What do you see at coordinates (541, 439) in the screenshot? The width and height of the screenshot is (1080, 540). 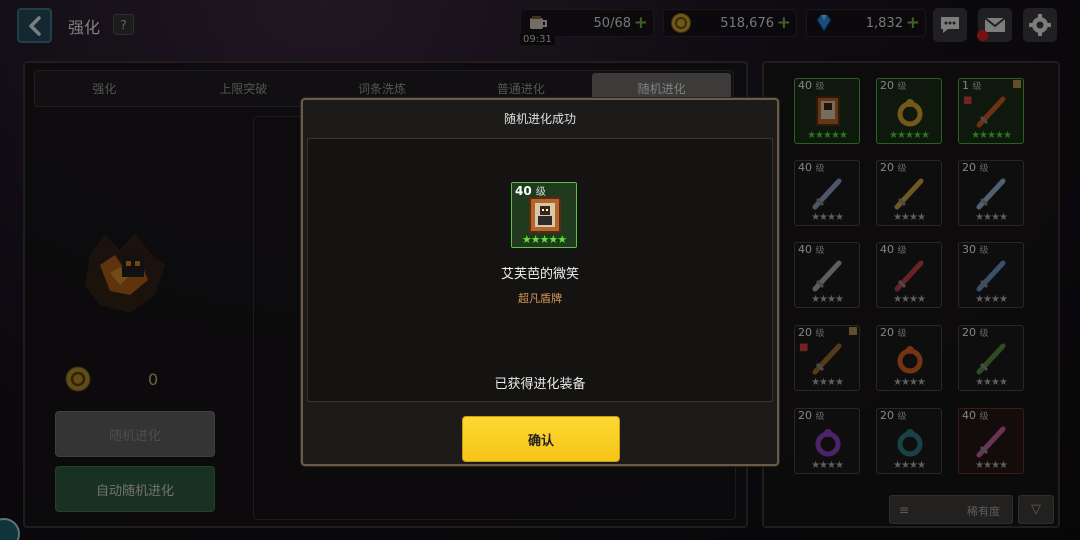 I see `confirm-button: 确认` at bounding box center [541, 439].